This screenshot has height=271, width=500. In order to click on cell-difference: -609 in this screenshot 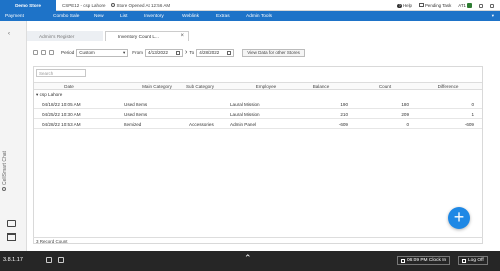, I will do `click(469, 124)`.